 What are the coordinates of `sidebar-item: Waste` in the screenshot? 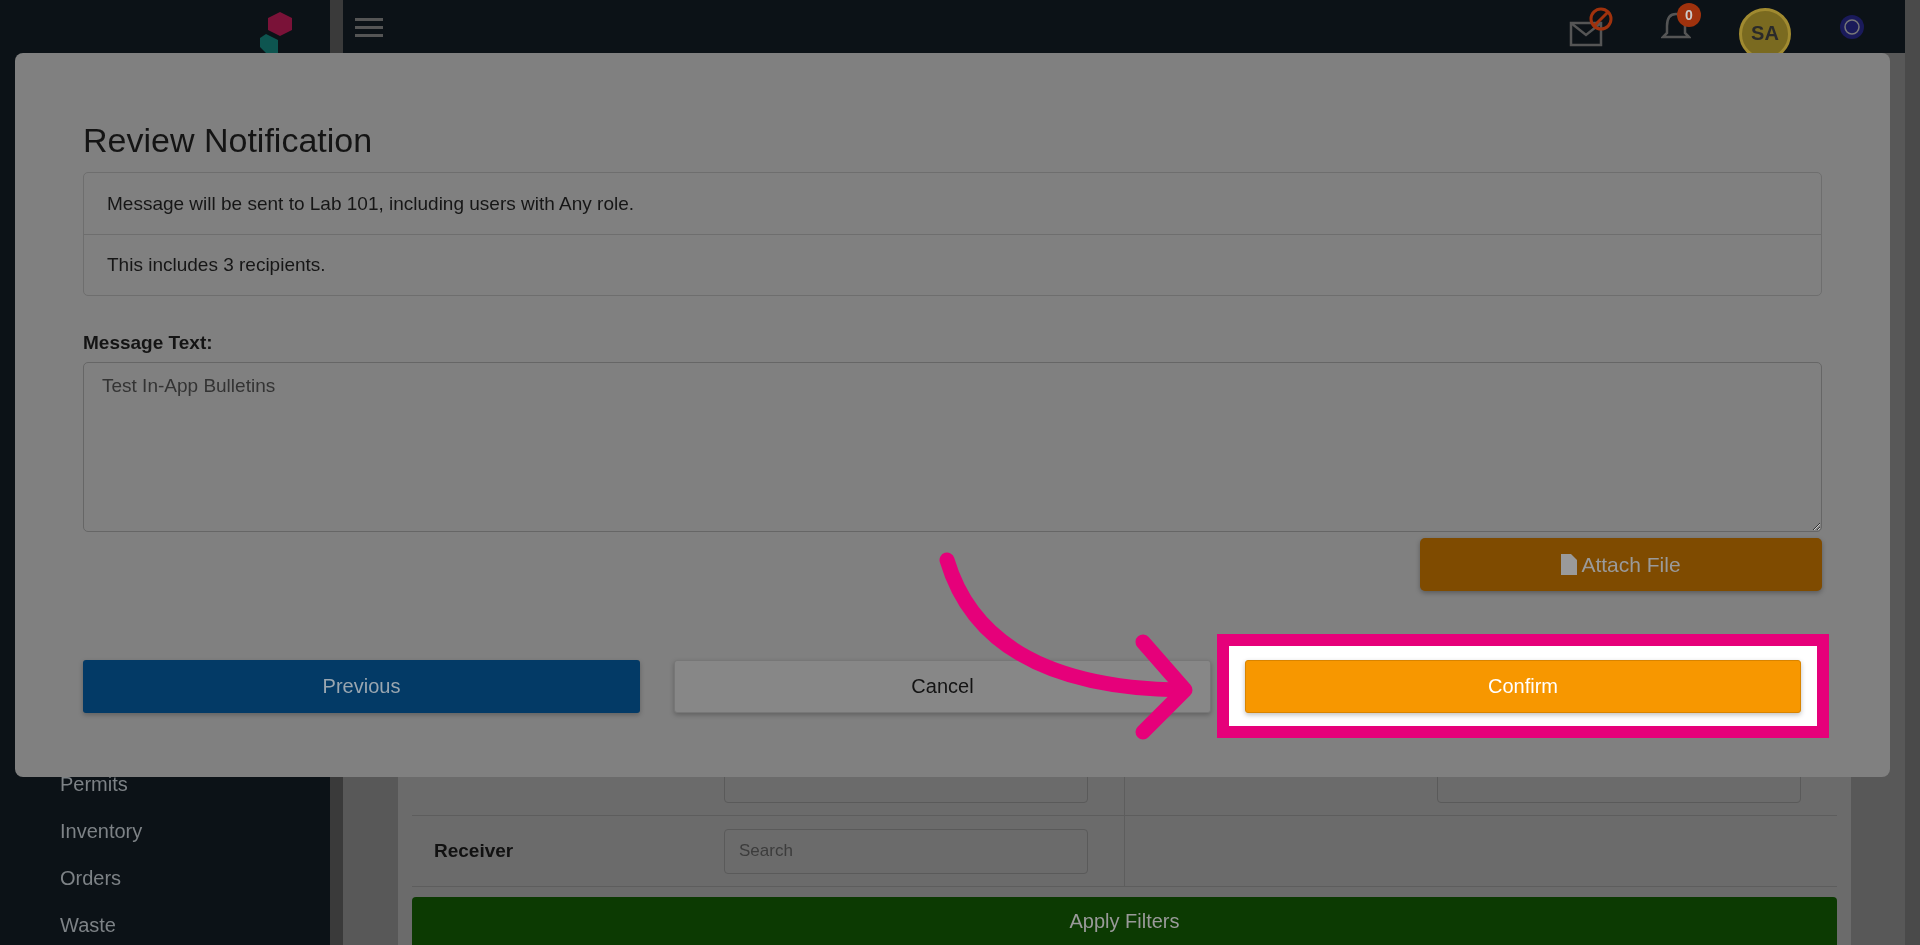 It's located at (195, 925).